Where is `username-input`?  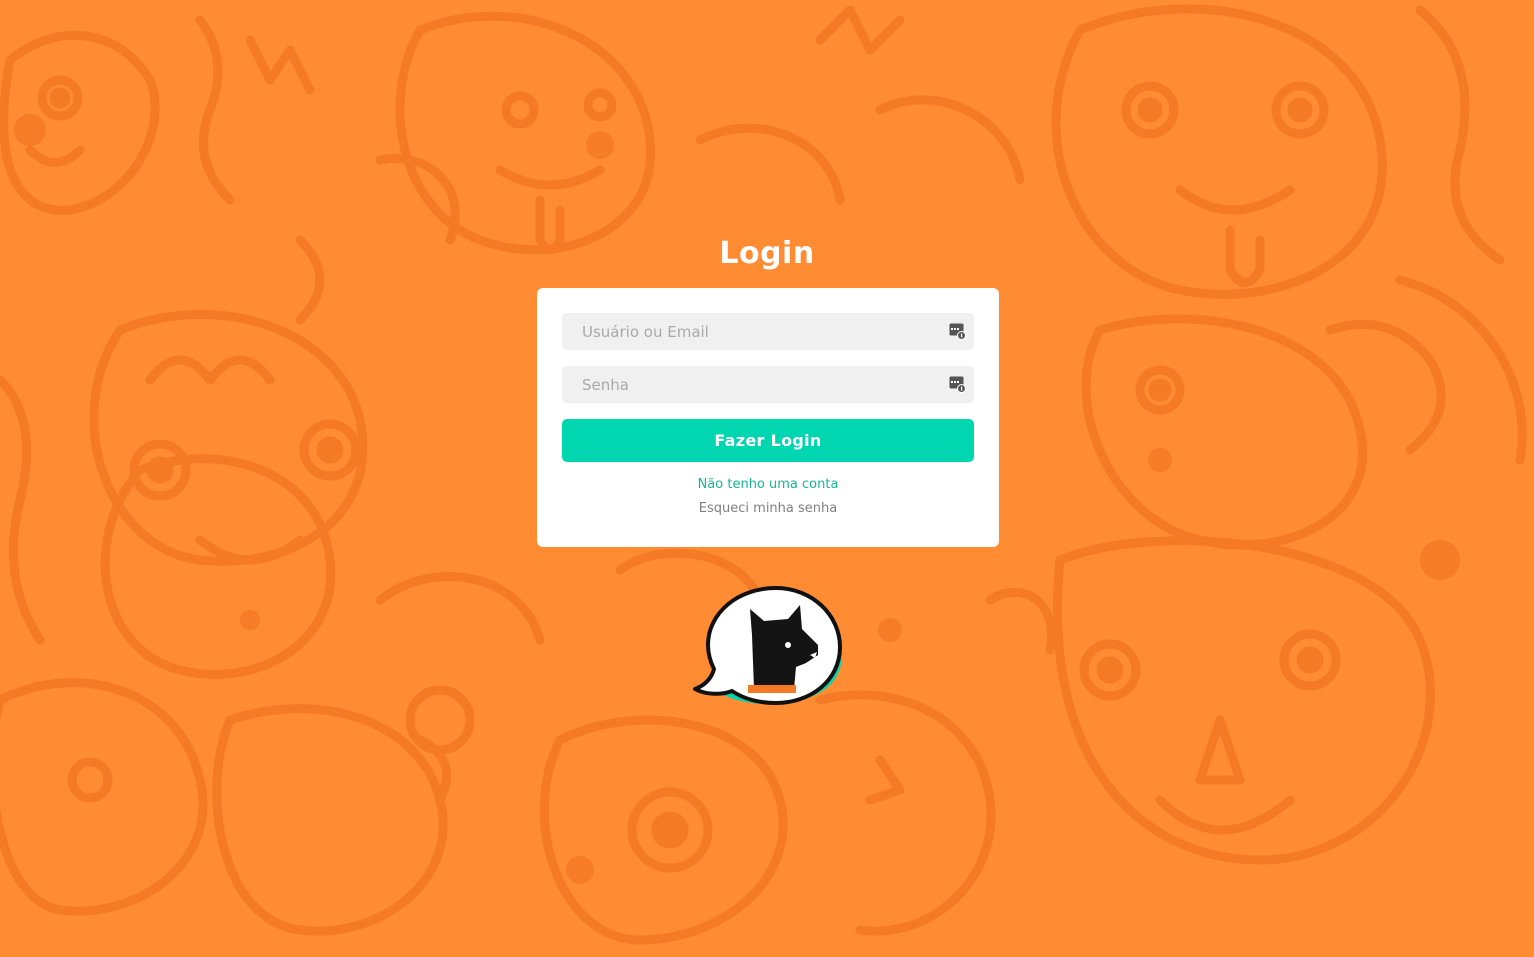 username-input is located at coordinates (752, 331).